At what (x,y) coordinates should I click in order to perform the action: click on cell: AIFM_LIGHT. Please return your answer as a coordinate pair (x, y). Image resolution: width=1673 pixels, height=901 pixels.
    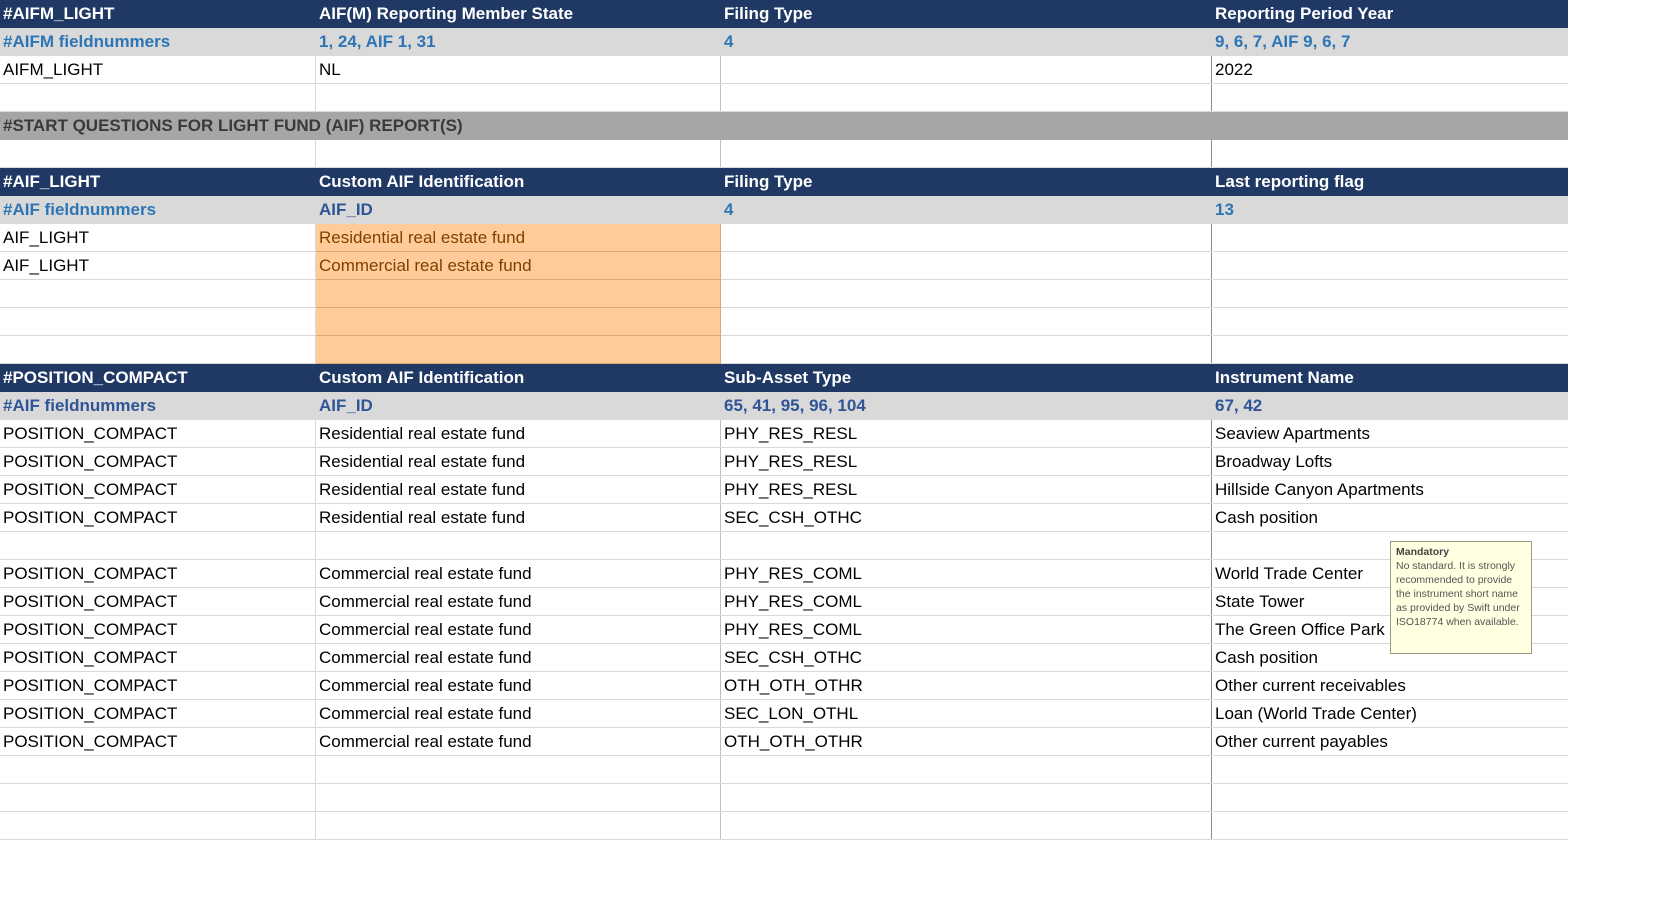
    Looking at the image, I should click on (158, 69).